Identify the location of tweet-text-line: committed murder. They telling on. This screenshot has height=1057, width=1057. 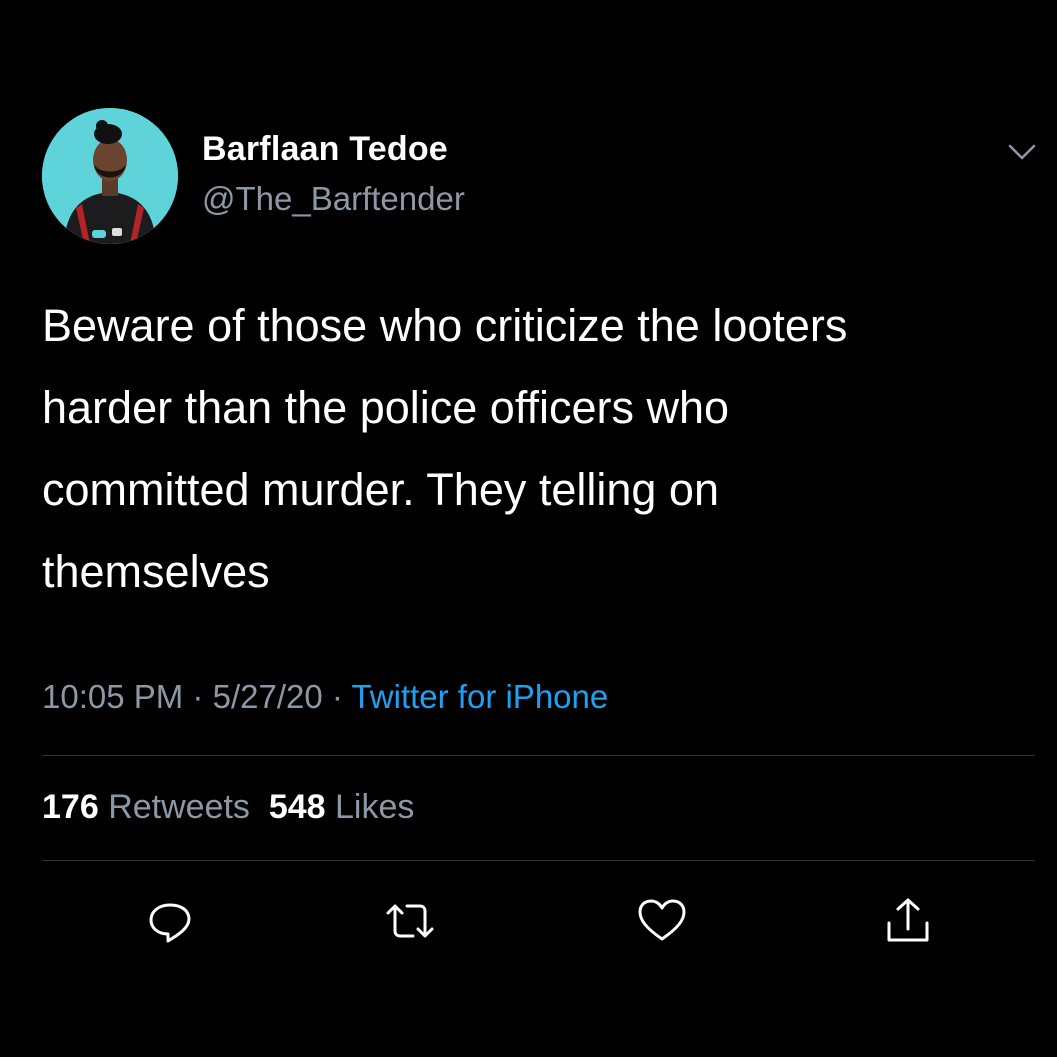
(380, 489).